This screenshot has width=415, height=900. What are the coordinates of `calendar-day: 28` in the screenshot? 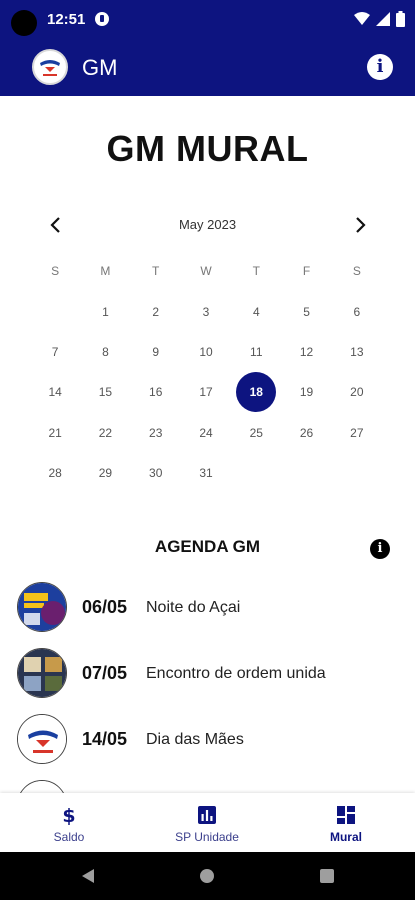 It's located at (55, 473).